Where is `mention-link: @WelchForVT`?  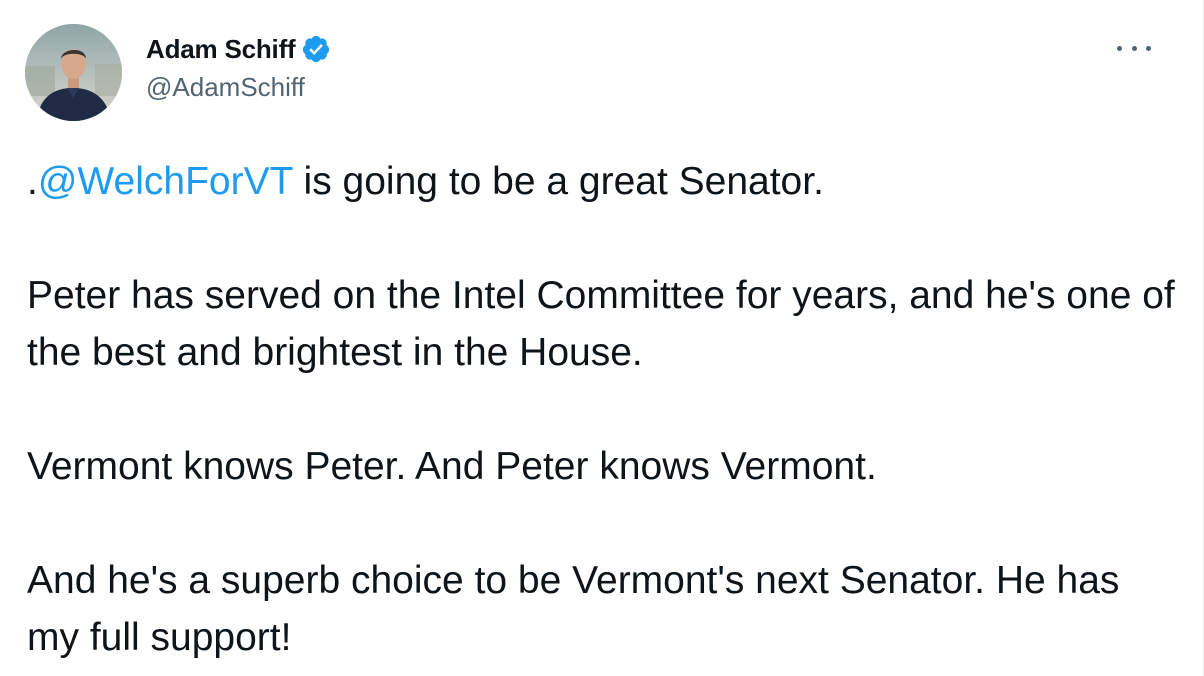
mention-link: @WelchForVT is located at coordinates (165, 181).